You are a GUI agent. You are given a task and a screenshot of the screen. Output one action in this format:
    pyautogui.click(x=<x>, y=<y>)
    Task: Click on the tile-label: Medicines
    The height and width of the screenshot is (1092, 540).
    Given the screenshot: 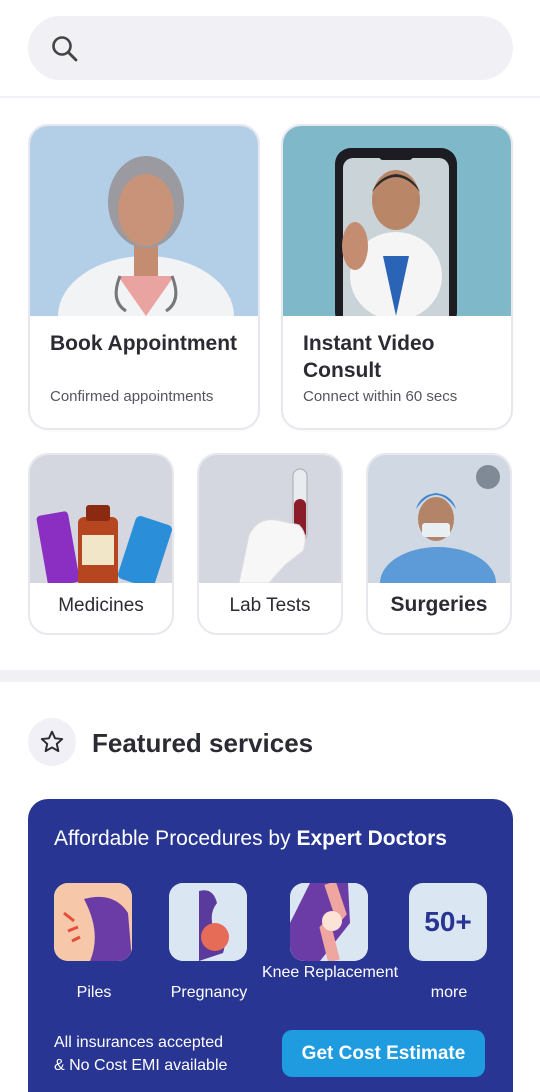 What is the action you would take?
    pyautogui.click(x=101, y=605)
    